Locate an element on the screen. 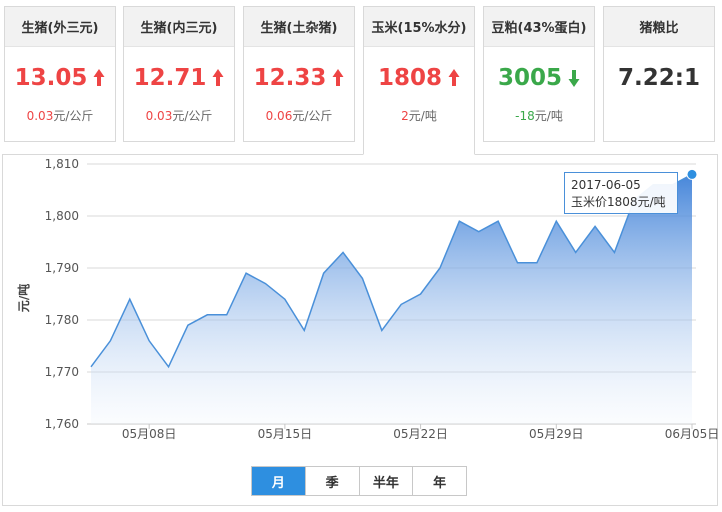 Image resolution: width=722 pixels, height=512 pixels. card-title: 生猪(内三元) is located at coordinates (179, 27).